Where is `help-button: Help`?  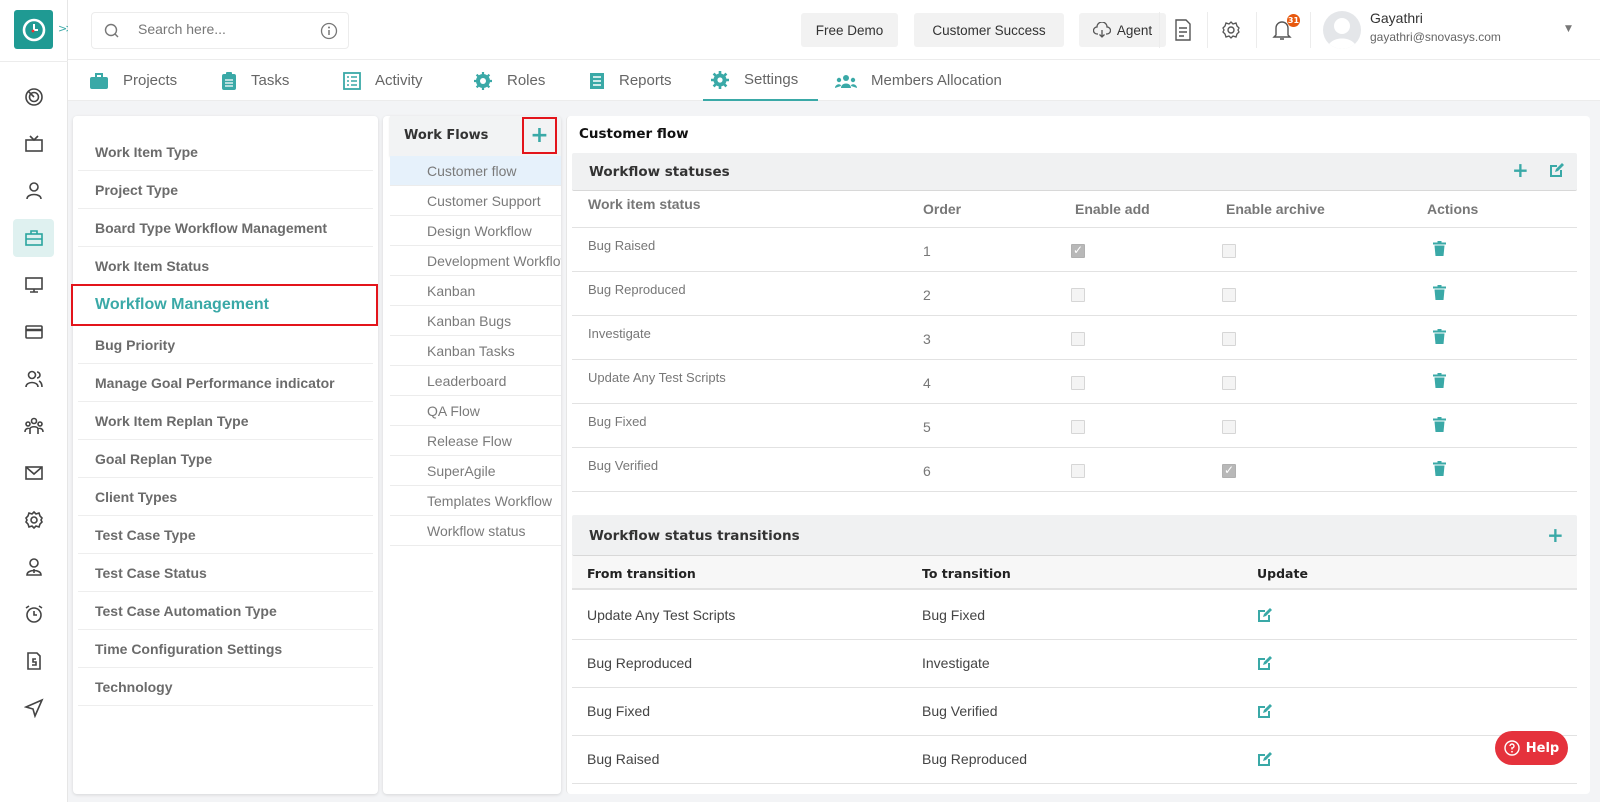
help-button: Help is located at coordinates (1531, 748).